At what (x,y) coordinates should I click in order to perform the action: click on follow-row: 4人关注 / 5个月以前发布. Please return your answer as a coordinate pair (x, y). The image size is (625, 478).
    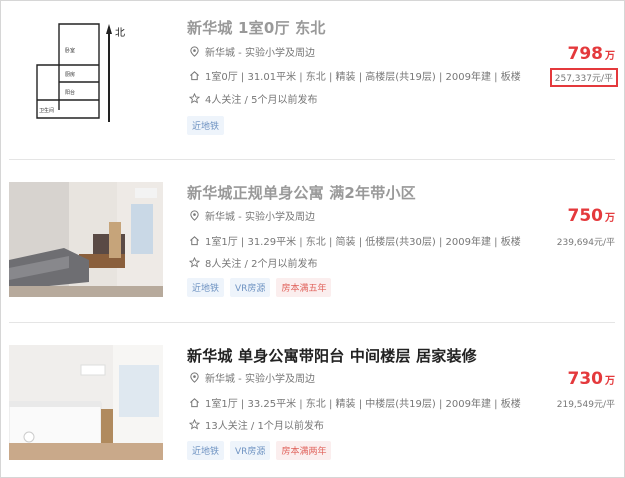
    Looking at the image, I should click on (252, 98).